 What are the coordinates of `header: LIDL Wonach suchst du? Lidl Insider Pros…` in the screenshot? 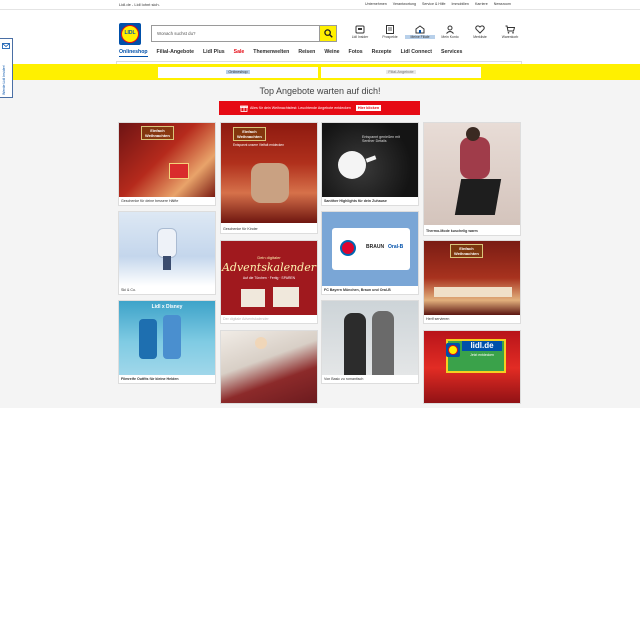 It's located at (320, 41).